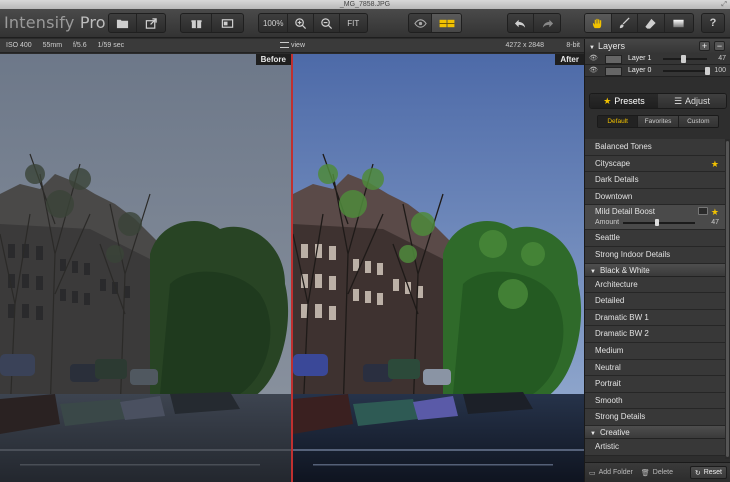 Image resolution: width=730 pixels, height=482 pixels. I want to click on layers-header: ▼ Layers + −, so click(657, 46).